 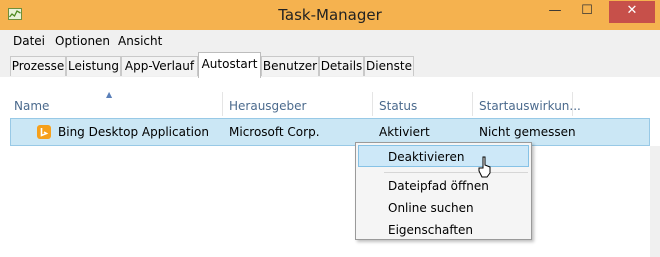 What do you see at coordinates (44, 132) in the screenshot?
I see `bing-icon` at bounding box center [44, 132].